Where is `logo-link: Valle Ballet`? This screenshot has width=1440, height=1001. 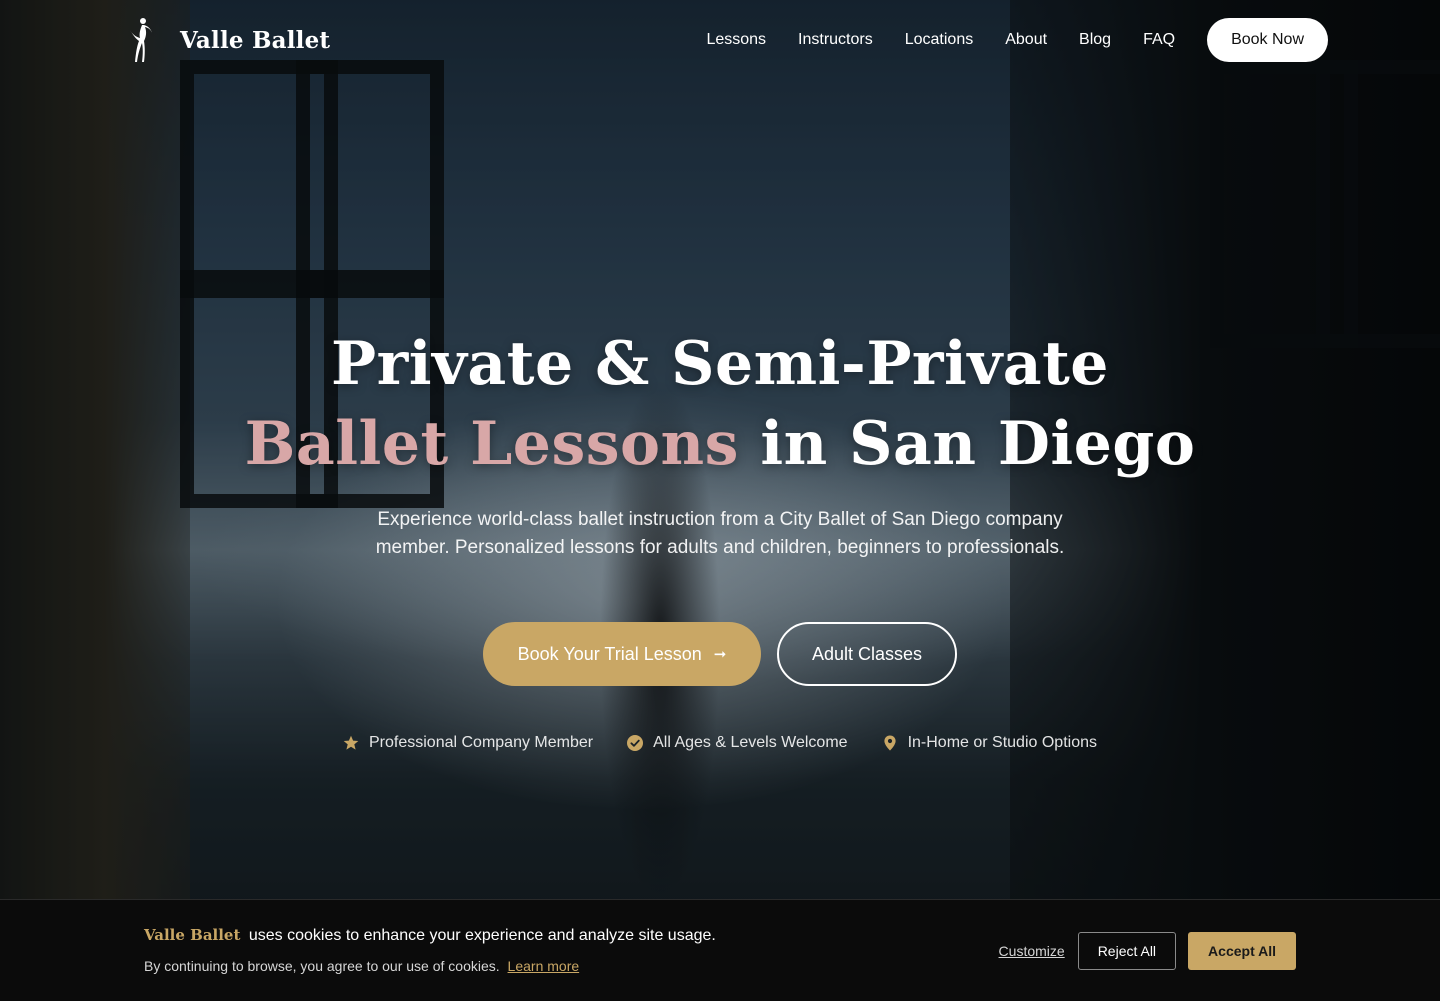
logo-link: Valle Ballet is located at coordinates (228, 40).